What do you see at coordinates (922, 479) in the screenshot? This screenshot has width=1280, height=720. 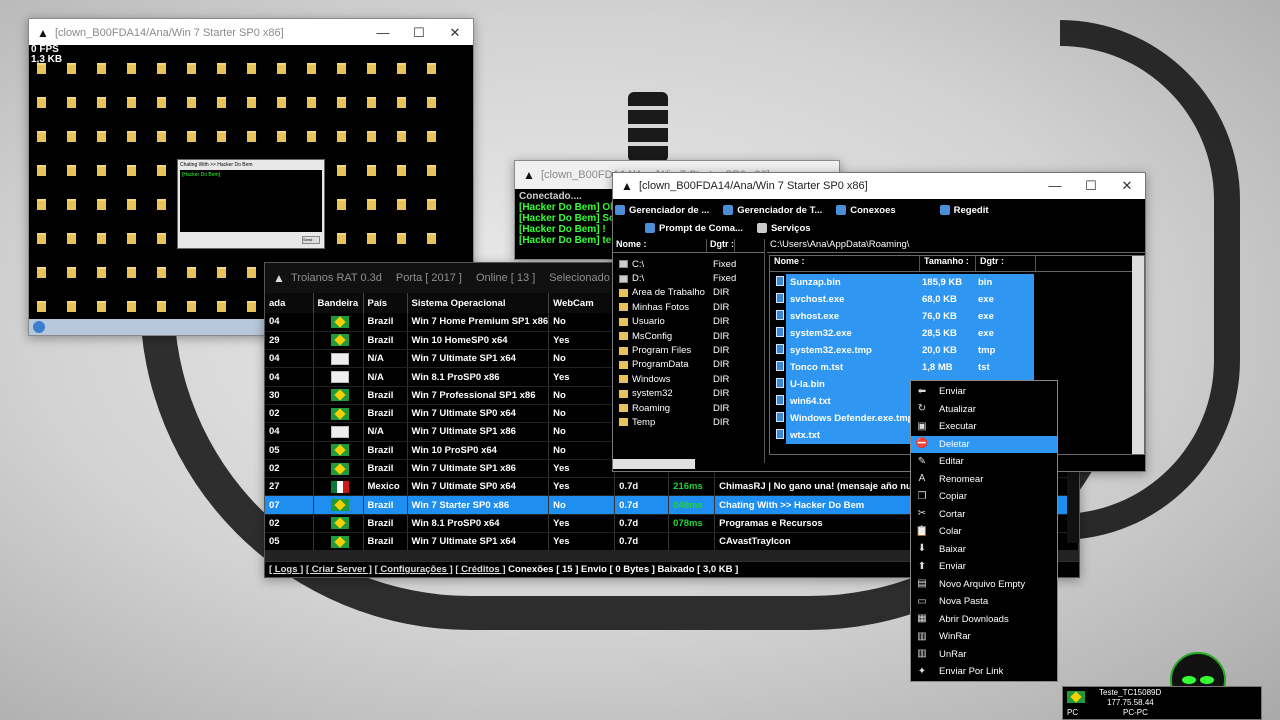 I see `rename-icon: A` at bounding box center [922, 479].